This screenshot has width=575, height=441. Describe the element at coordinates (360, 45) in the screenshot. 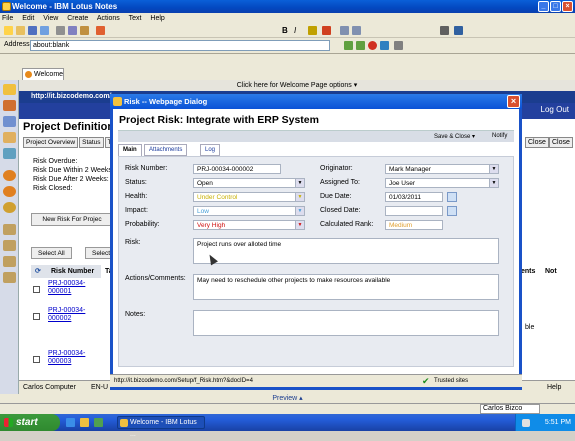

I see `forward-icon` at that location.